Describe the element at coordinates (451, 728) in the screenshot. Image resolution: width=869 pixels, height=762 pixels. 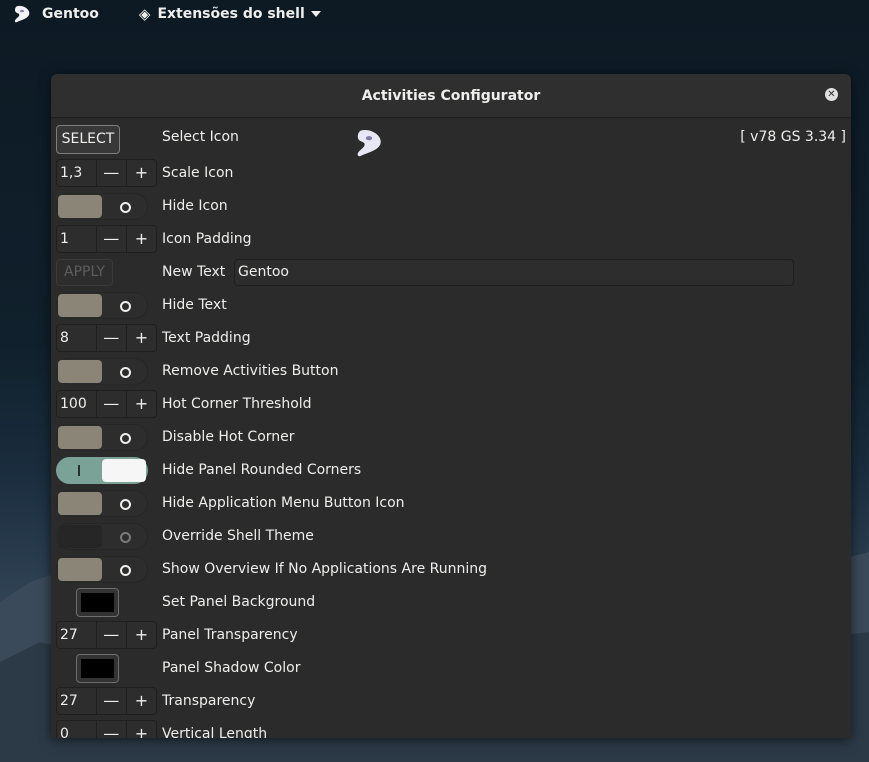
I see `row-vertical-length: 0 — + Vertical Length` at that location.